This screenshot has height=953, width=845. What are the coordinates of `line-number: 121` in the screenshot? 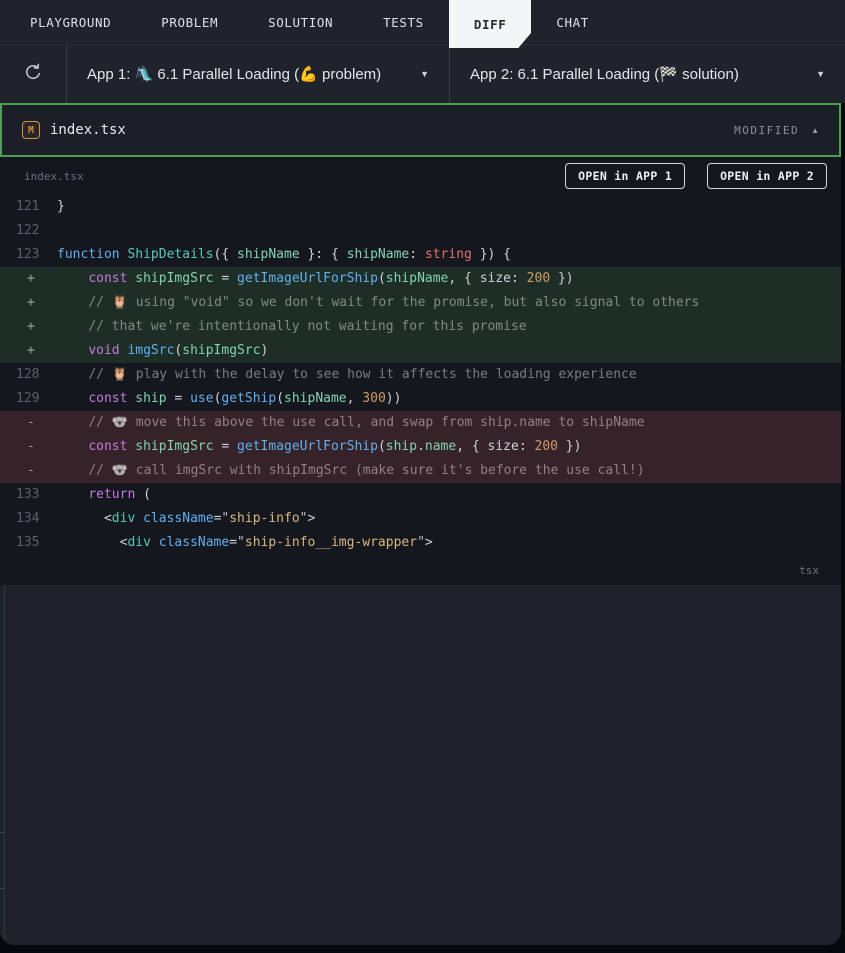 It's located at (28, 206).